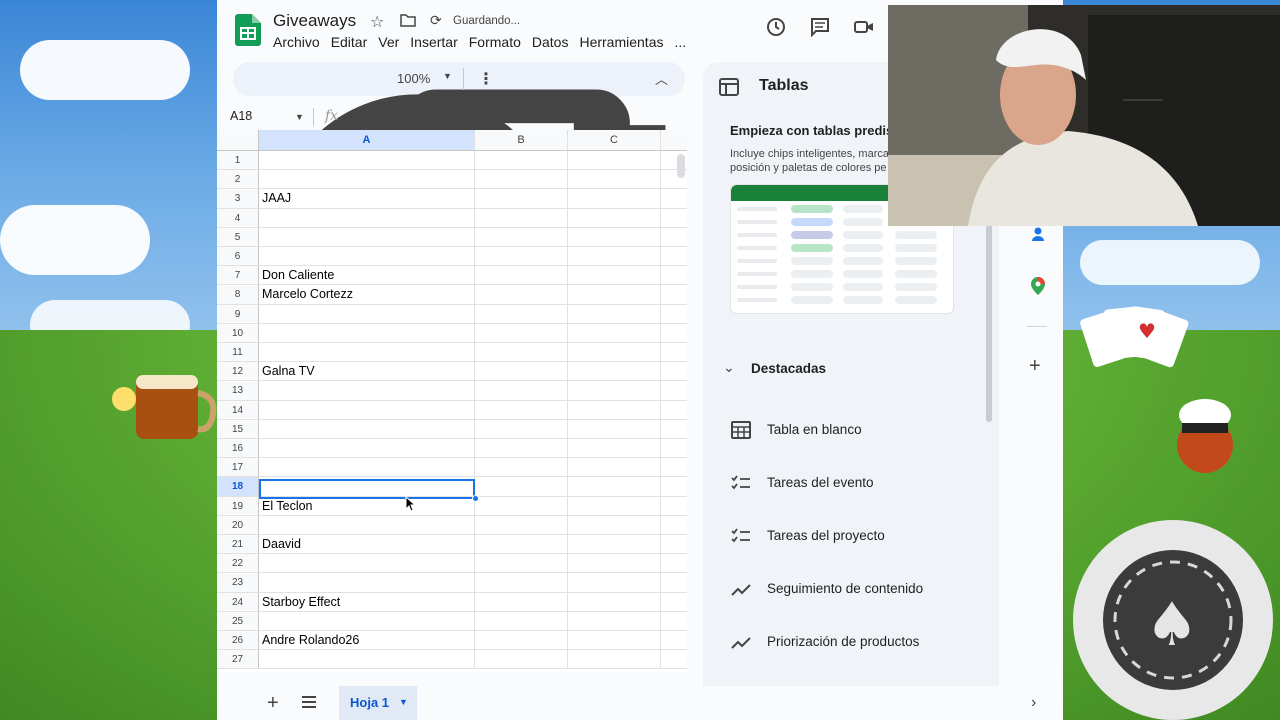 This screenshot has height=720, width=1280. I want to click on row-header: 16, so click(238, 449).